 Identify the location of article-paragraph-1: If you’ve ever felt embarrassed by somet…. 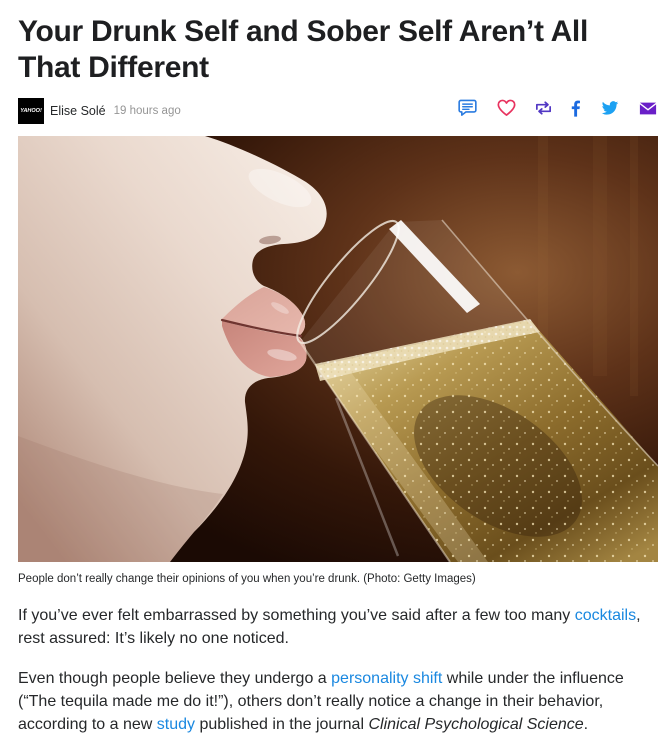
(336, 627).